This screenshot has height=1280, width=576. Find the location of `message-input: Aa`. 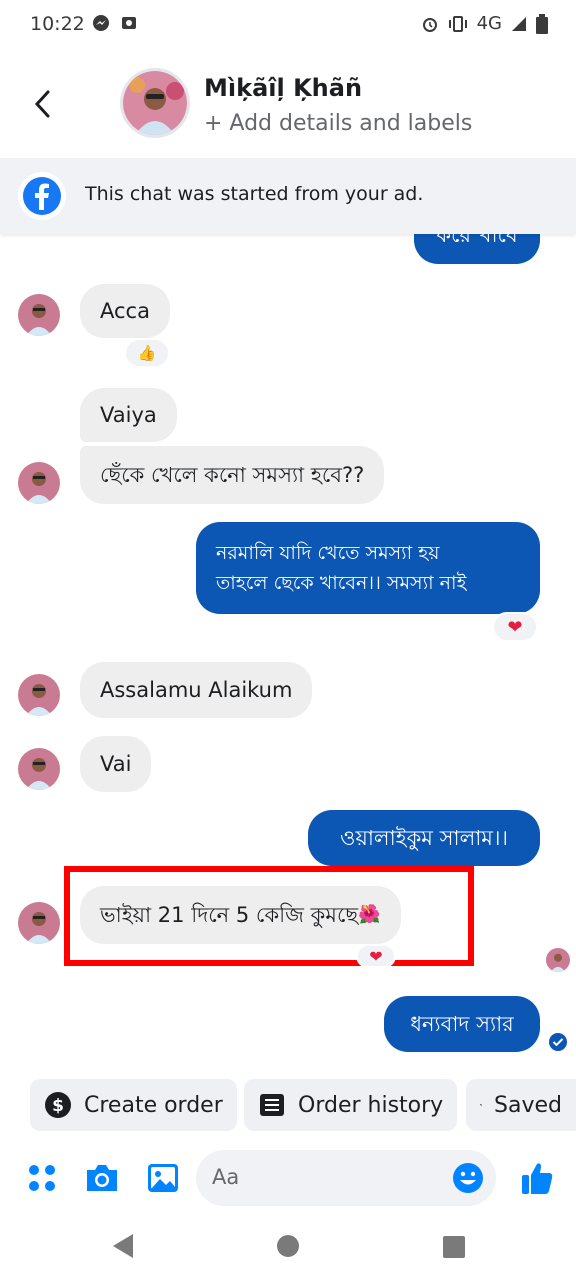

message-input: Aa is located at coordinates (346, 1178).